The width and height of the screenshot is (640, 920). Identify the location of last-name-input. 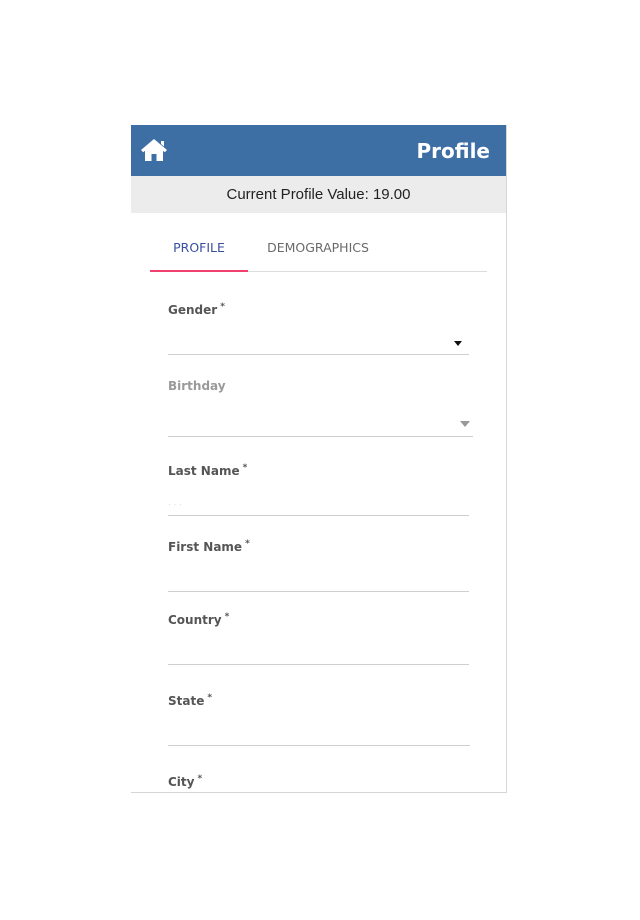
(318, 503).